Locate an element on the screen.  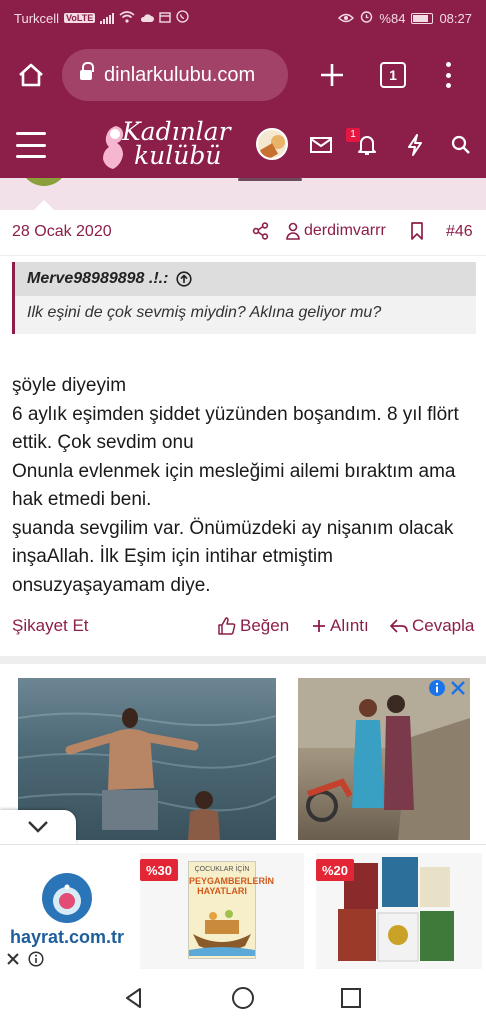
post-author: derdimvarrr is located at coordinates (336, 231).